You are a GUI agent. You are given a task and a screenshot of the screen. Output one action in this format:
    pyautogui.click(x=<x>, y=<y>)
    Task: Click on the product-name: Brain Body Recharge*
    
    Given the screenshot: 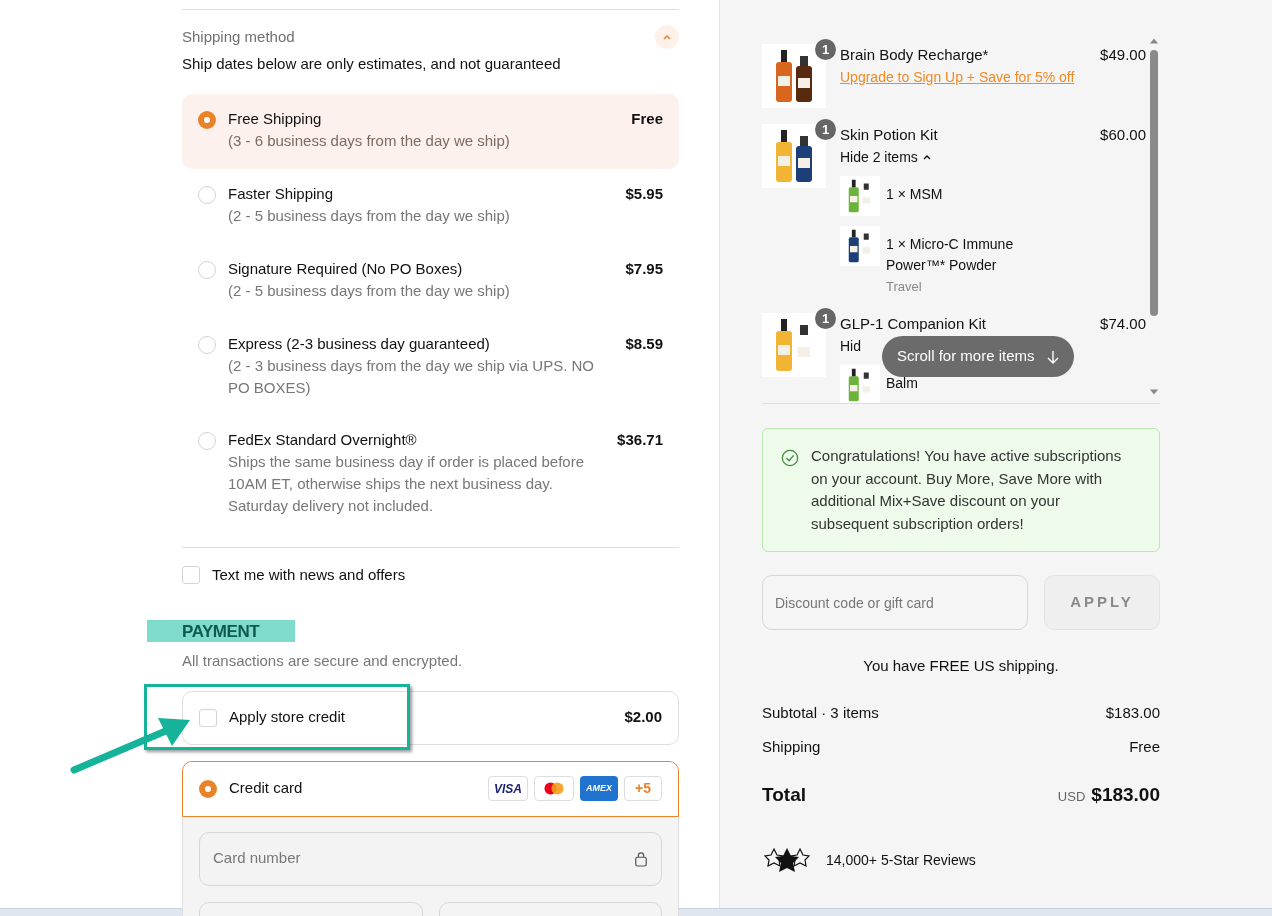 What is the action you would take?
    pyautogui.click(x=914, y=55)
    